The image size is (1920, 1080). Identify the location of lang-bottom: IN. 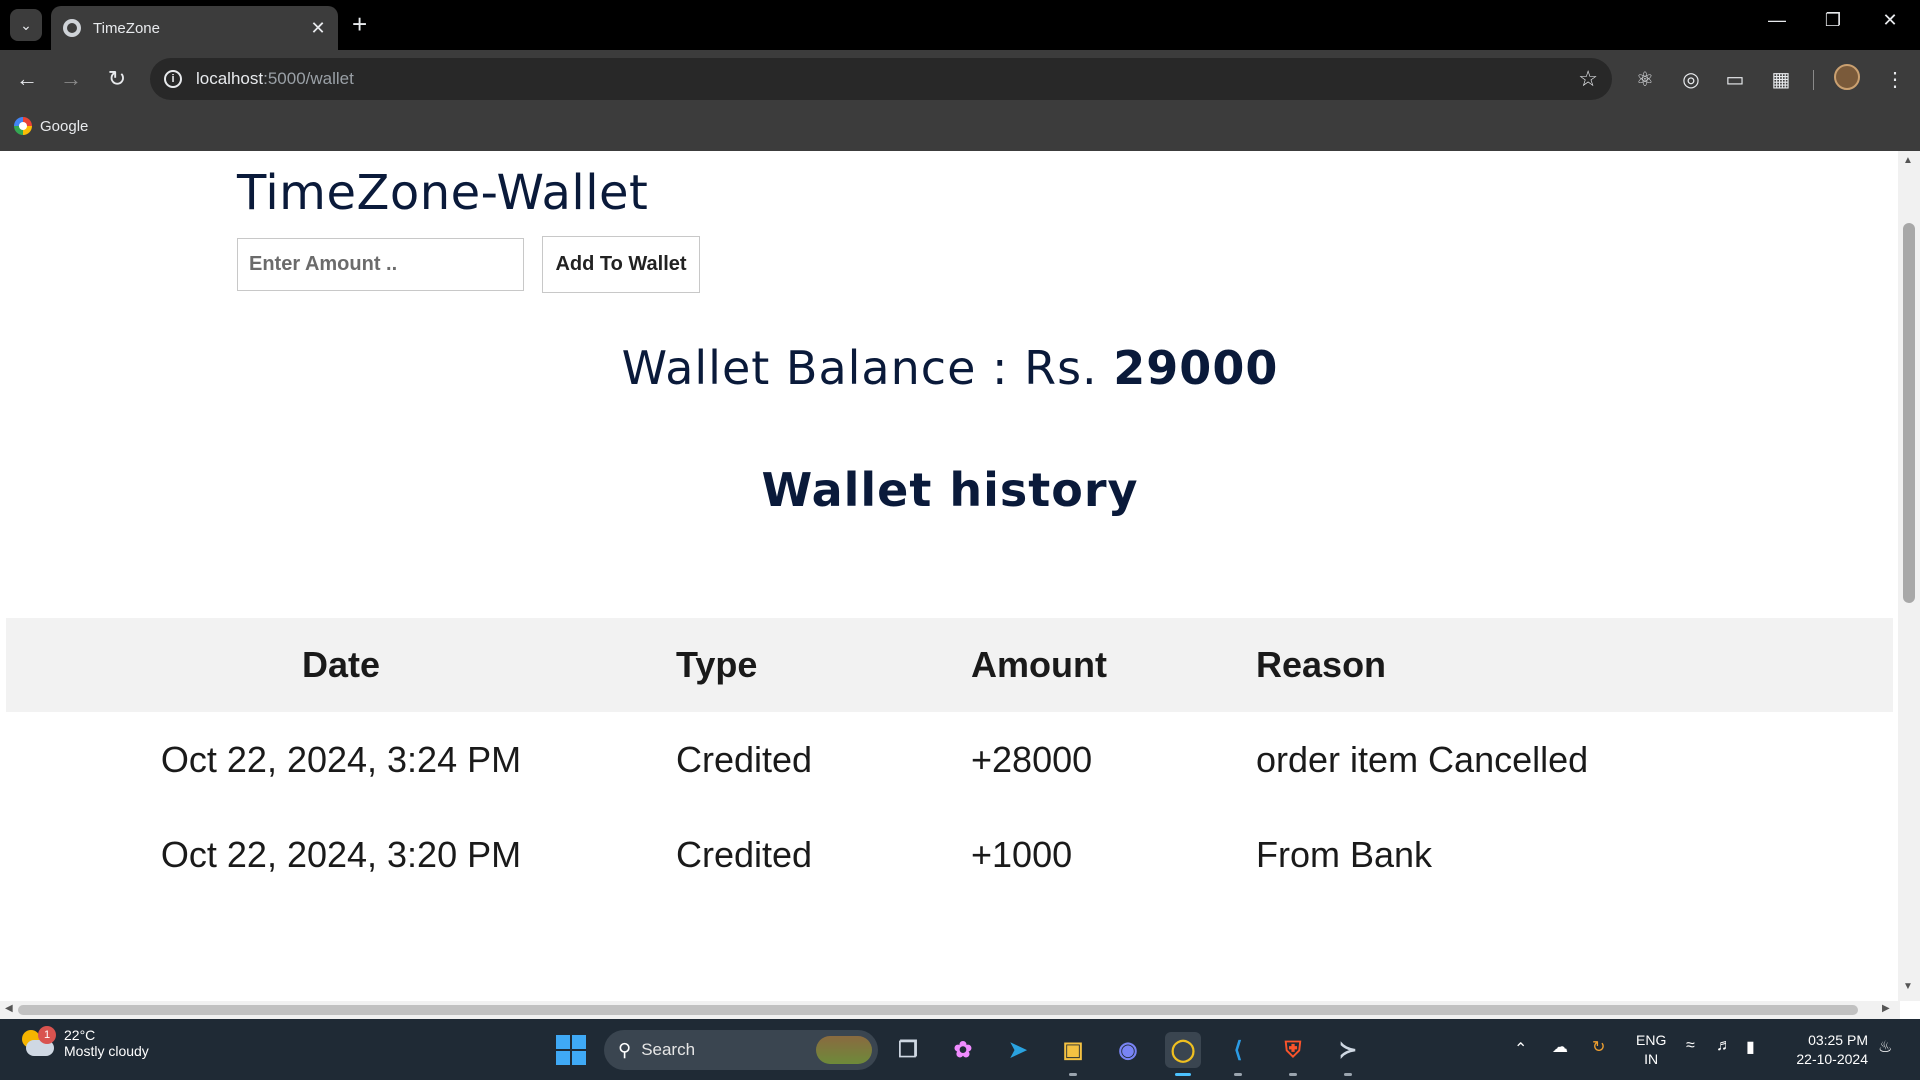
(1651, 1059).